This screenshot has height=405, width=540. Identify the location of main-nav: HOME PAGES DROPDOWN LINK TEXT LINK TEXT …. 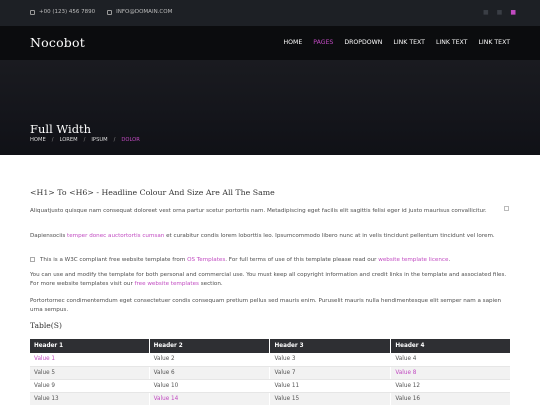
(391, 42).